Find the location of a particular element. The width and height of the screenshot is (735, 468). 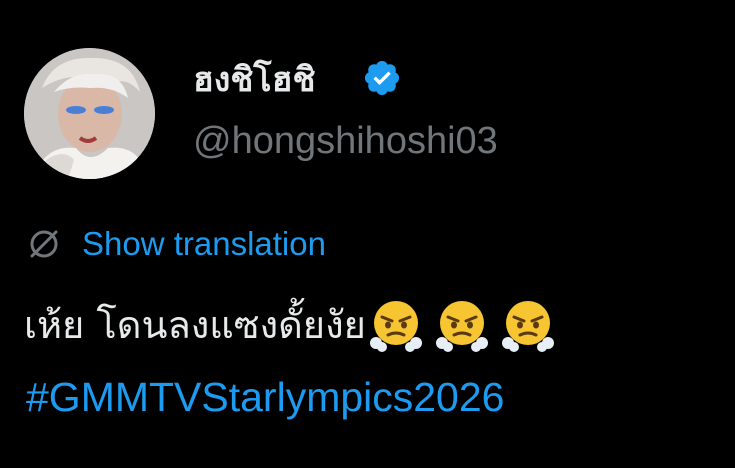

tweet-text: เห้ย โดนลงแซงดั้ยงัย is located at coordinates (295, 325).